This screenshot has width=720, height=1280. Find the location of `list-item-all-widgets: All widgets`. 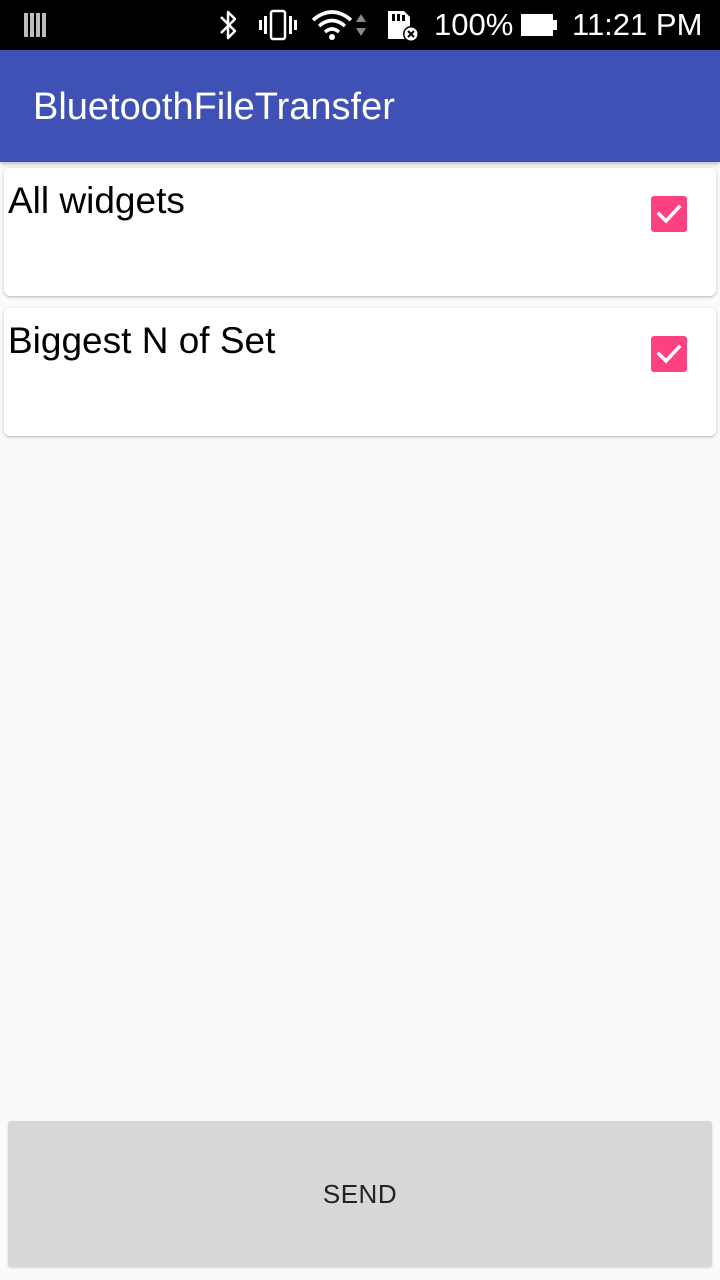

list-item-all-widgets: All widgets is located at coordinates (360, 232).